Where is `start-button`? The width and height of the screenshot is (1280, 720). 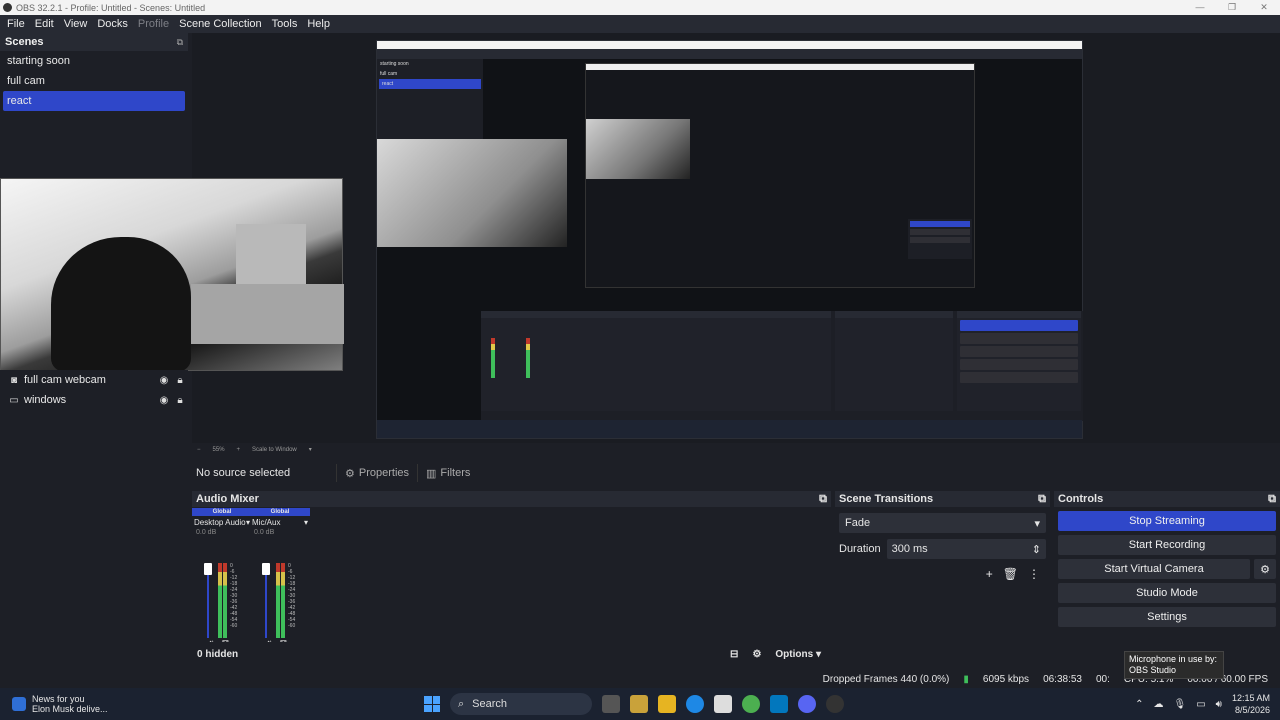
start-button is located at coordinates (432, 704).